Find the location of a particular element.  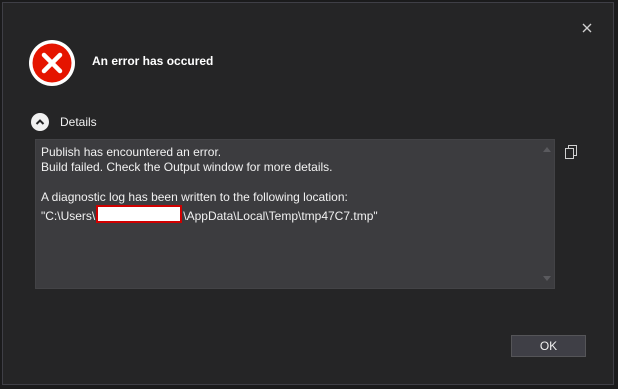

scroll-down-arrow-icon is located at coordinates (547, 278).